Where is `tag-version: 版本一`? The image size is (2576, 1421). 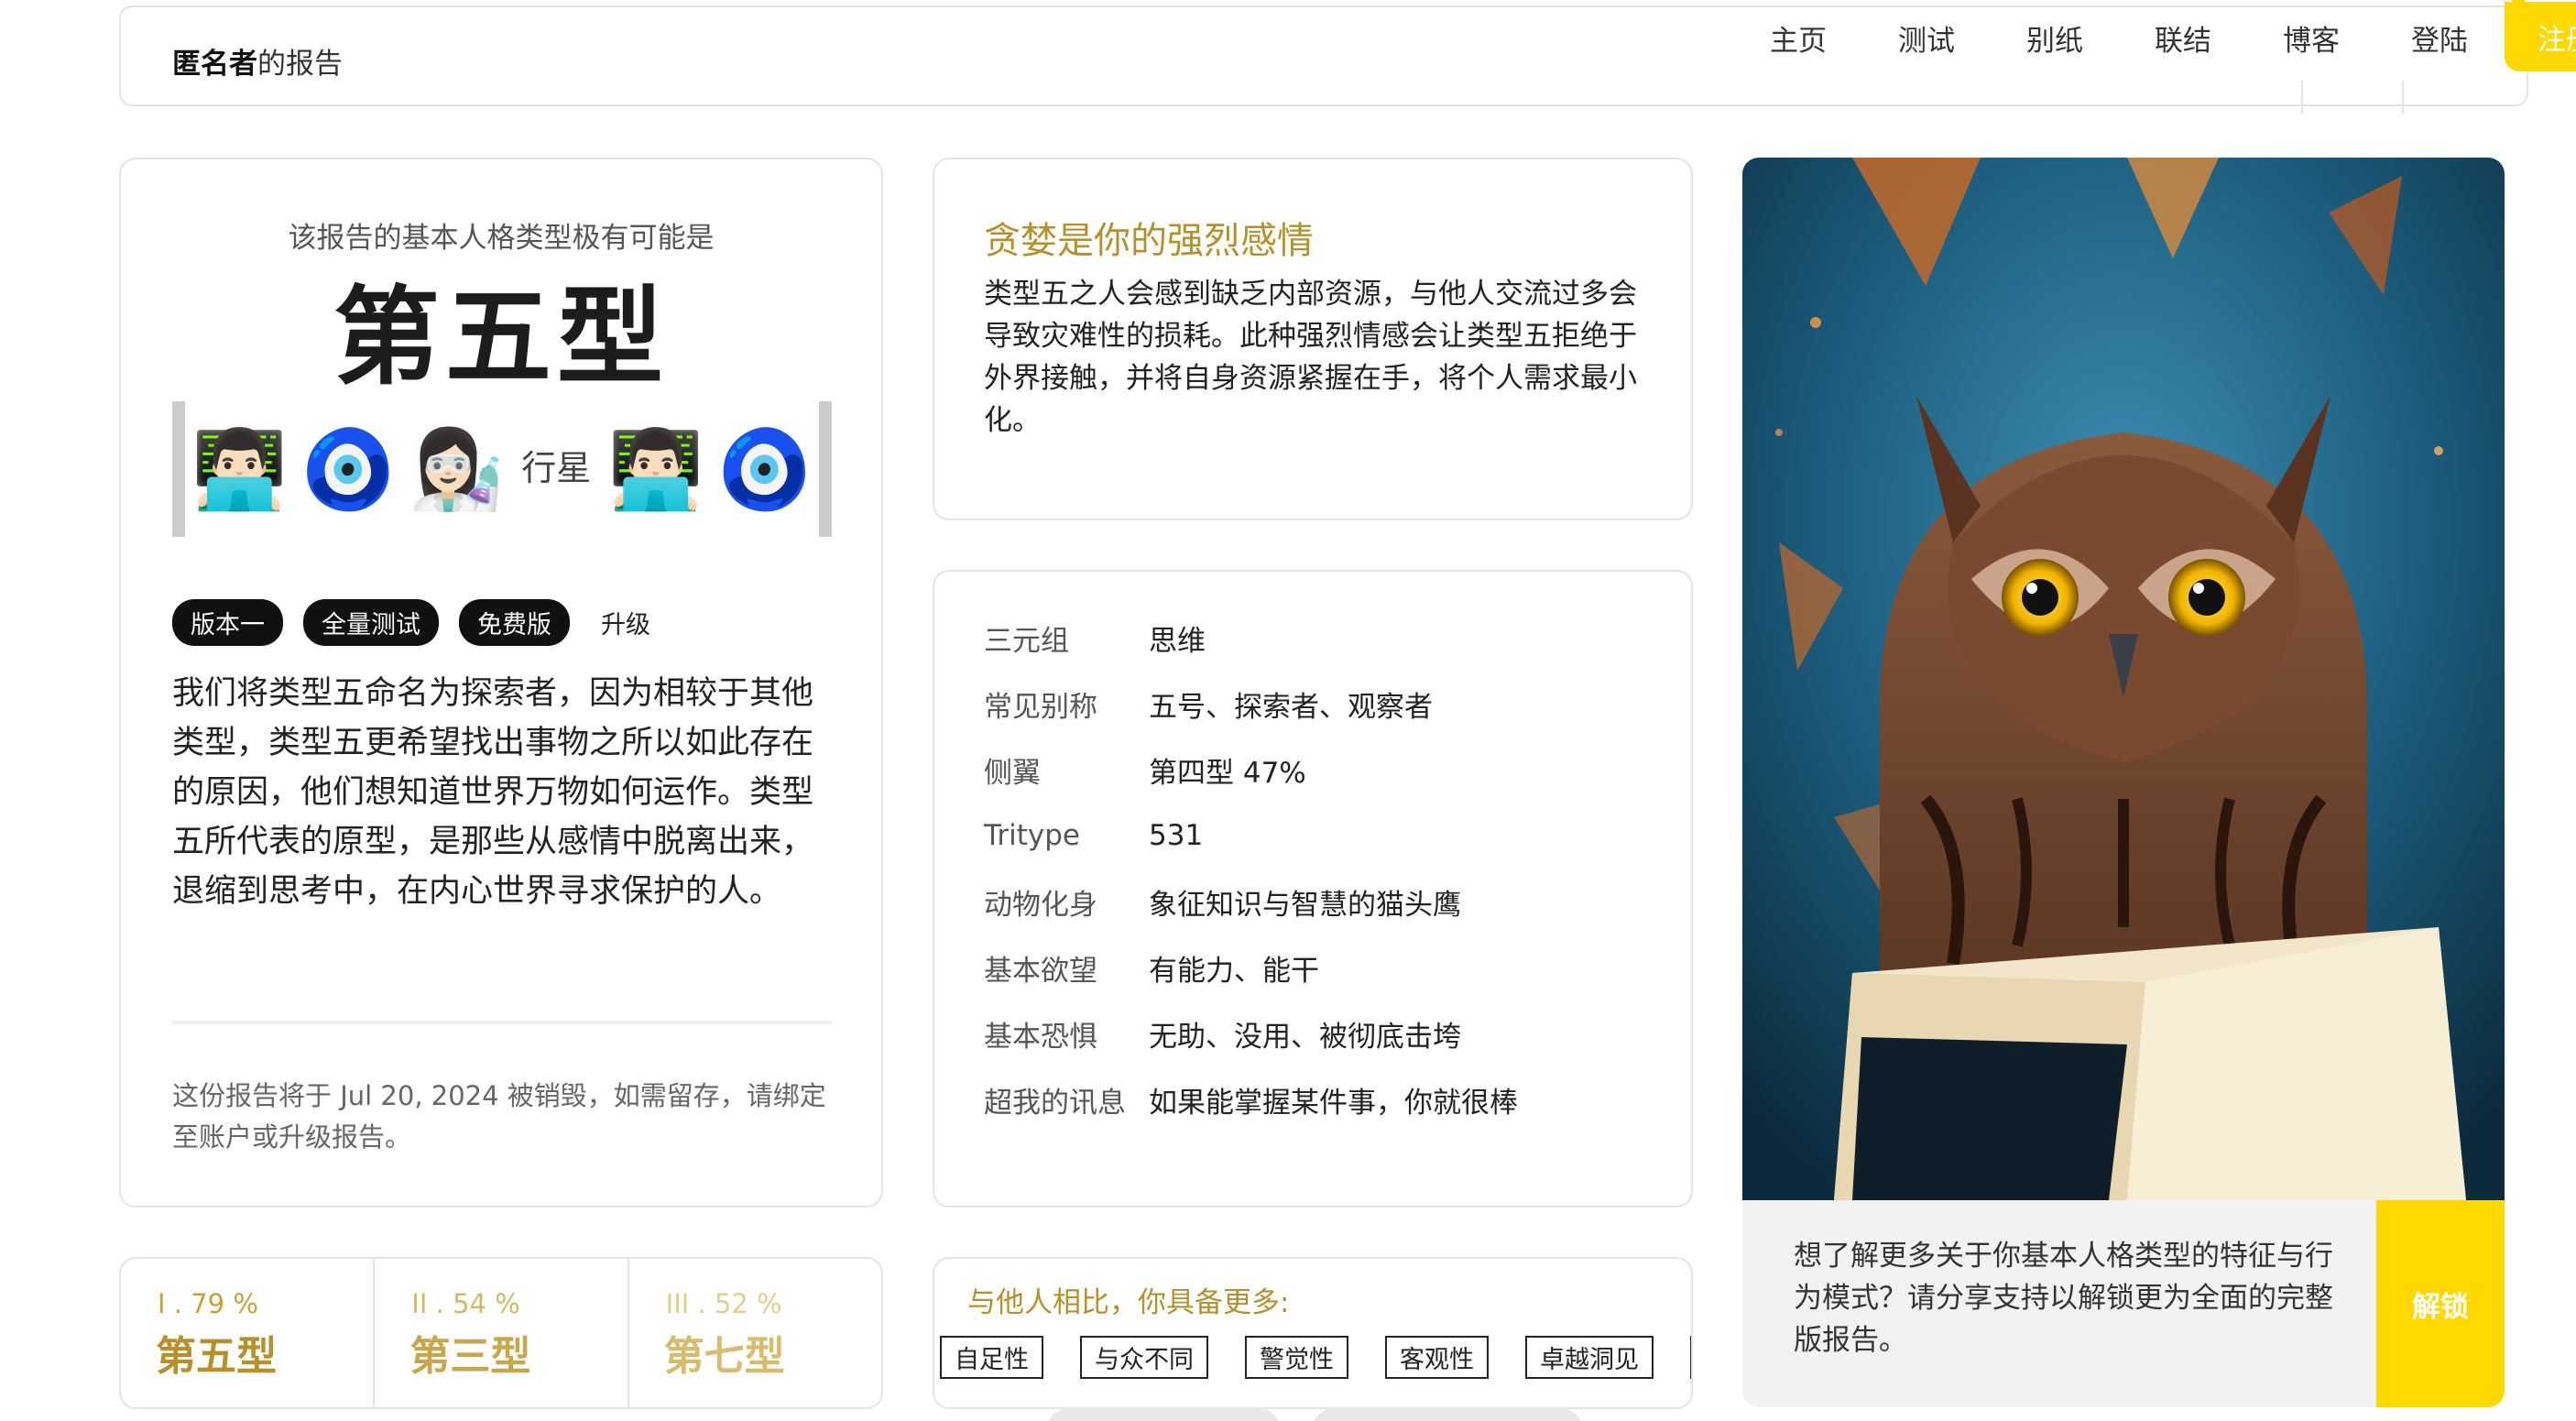 tag-version: 版本一 is located at coordinates (228, 622).